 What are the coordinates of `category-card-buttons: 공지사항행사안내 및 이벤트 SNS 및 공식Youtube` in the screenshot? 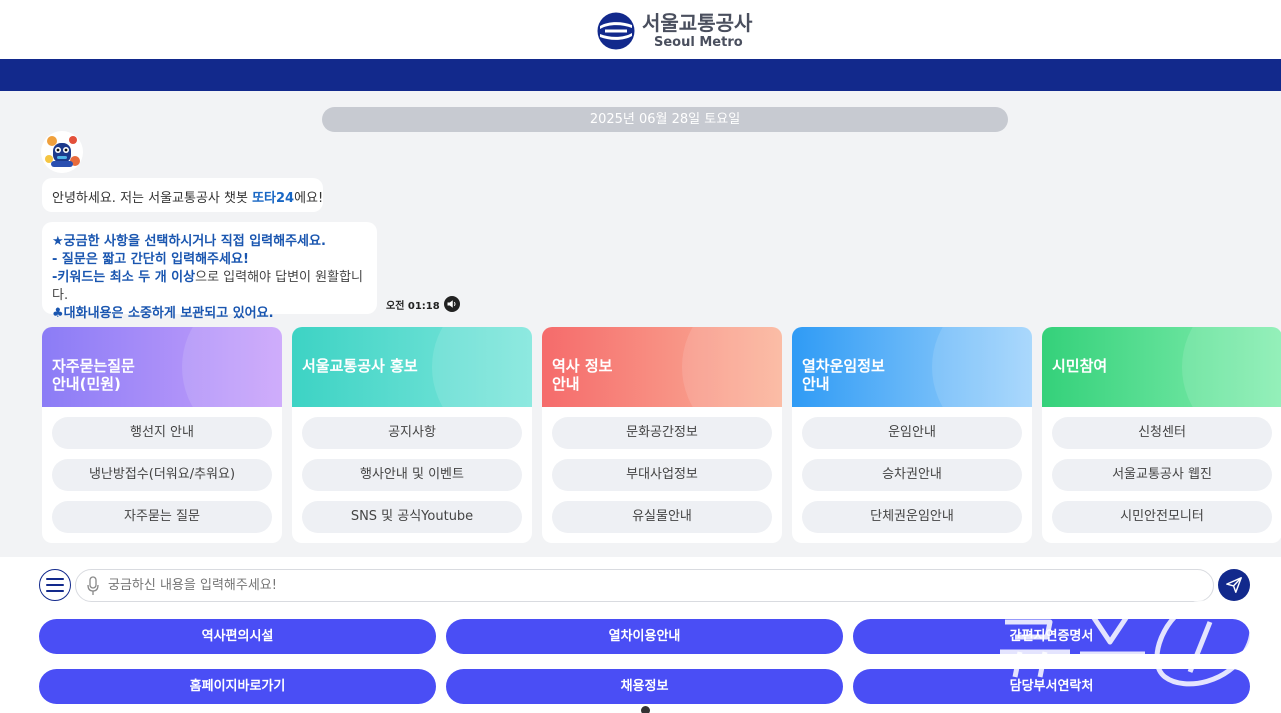 It's located at (412, 475).